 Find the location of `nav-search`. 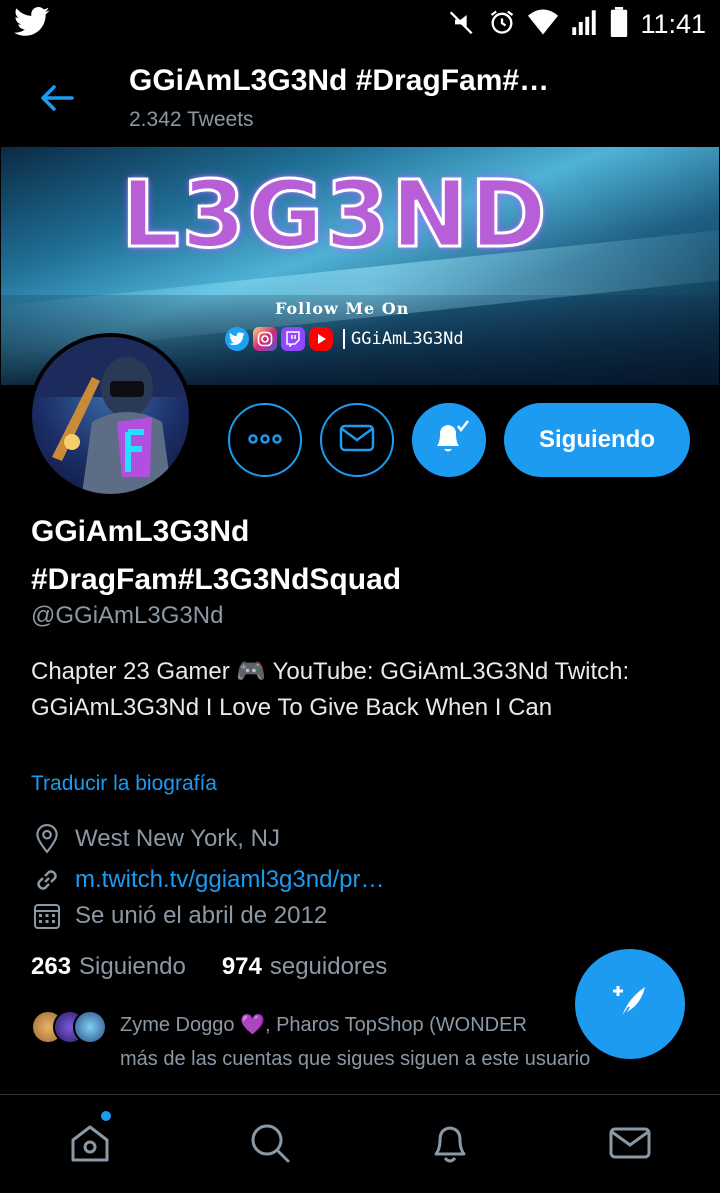

nav-search is located at coordinates (270, 1145).